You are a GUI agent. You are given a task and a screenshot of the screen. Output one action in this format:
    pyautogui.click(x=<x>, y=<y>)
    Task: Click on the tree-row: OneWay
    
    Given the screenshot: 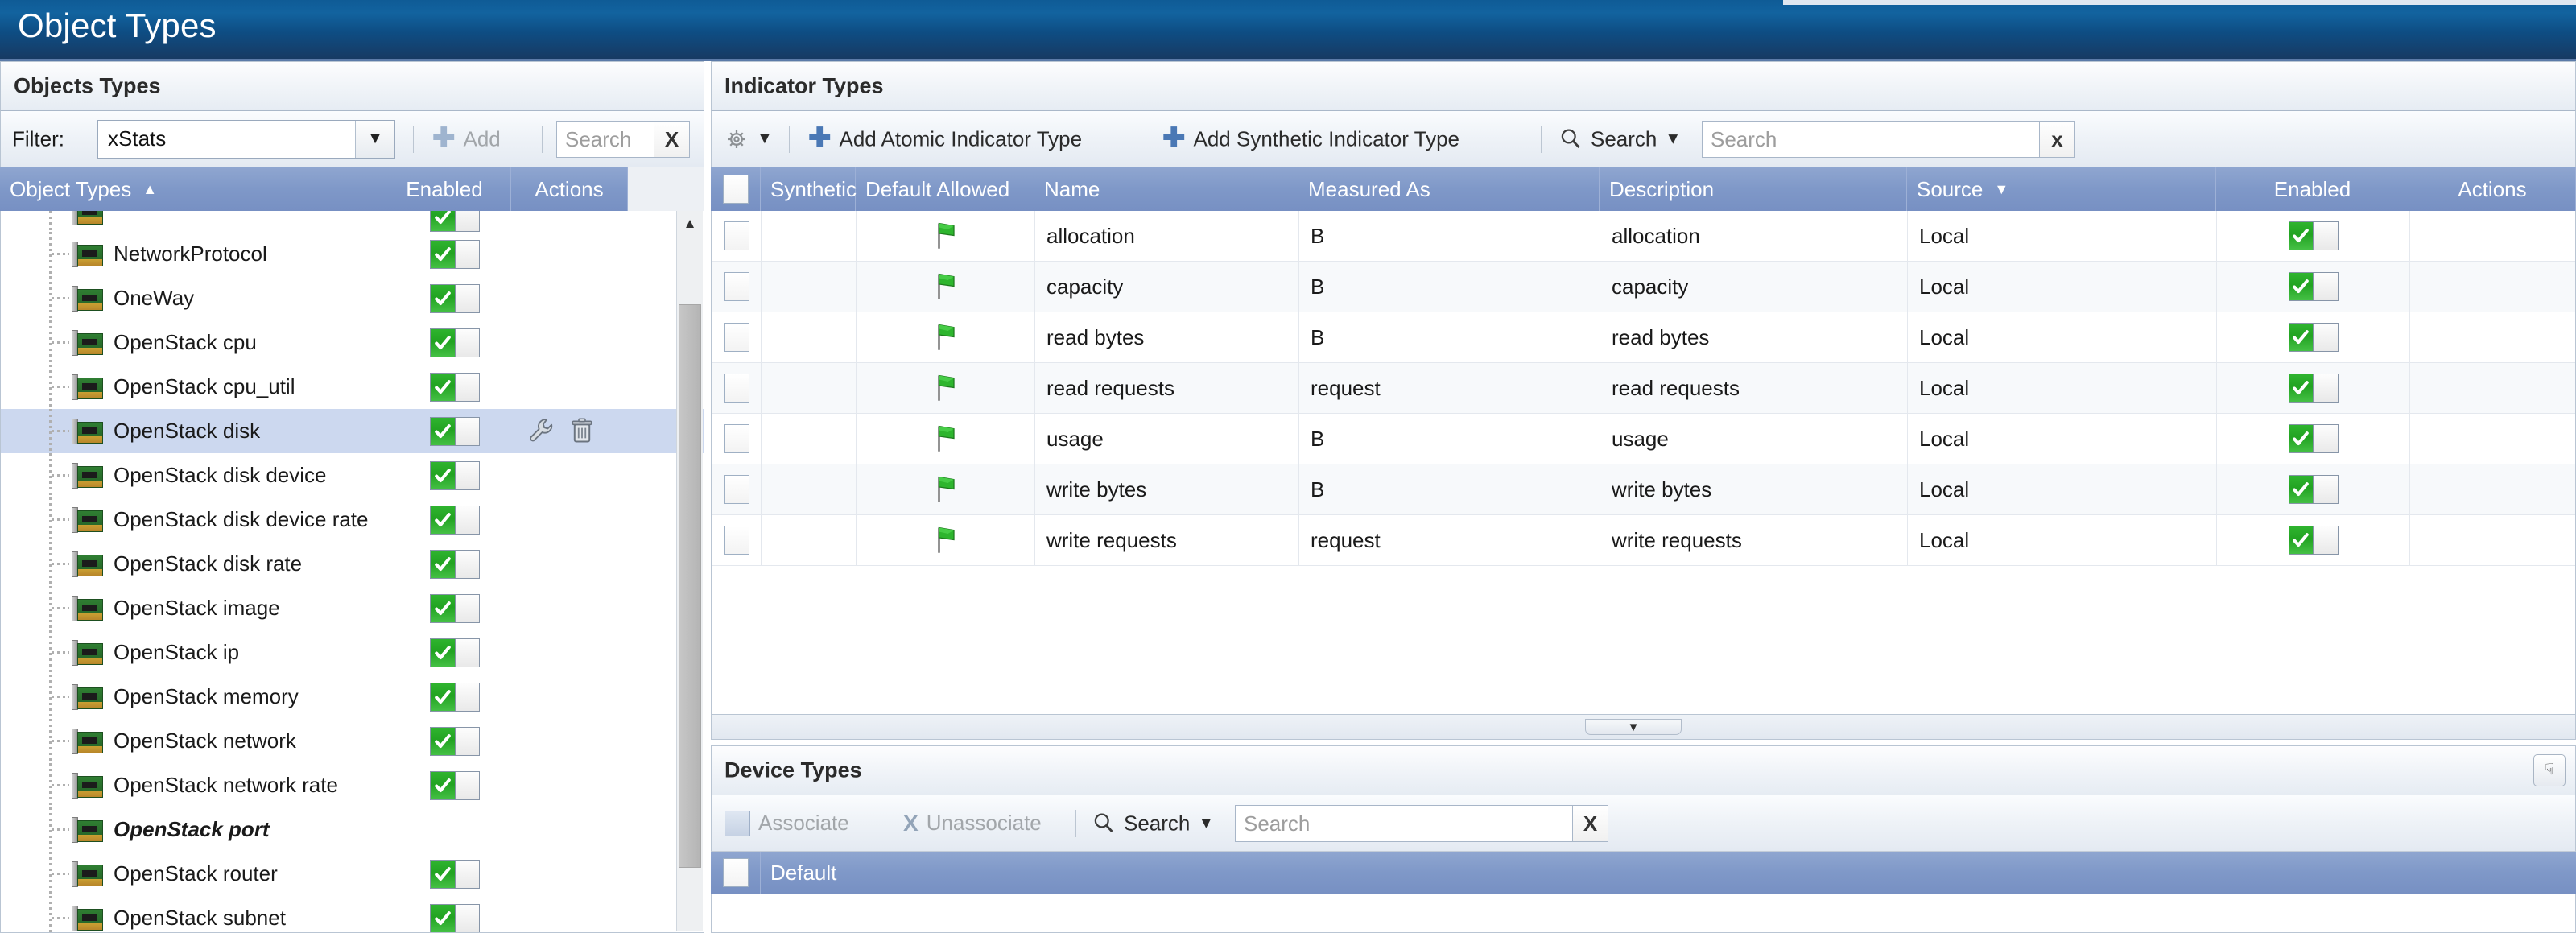 What is the action you would take?
    pyautogui.click(x=352, y=298)
    